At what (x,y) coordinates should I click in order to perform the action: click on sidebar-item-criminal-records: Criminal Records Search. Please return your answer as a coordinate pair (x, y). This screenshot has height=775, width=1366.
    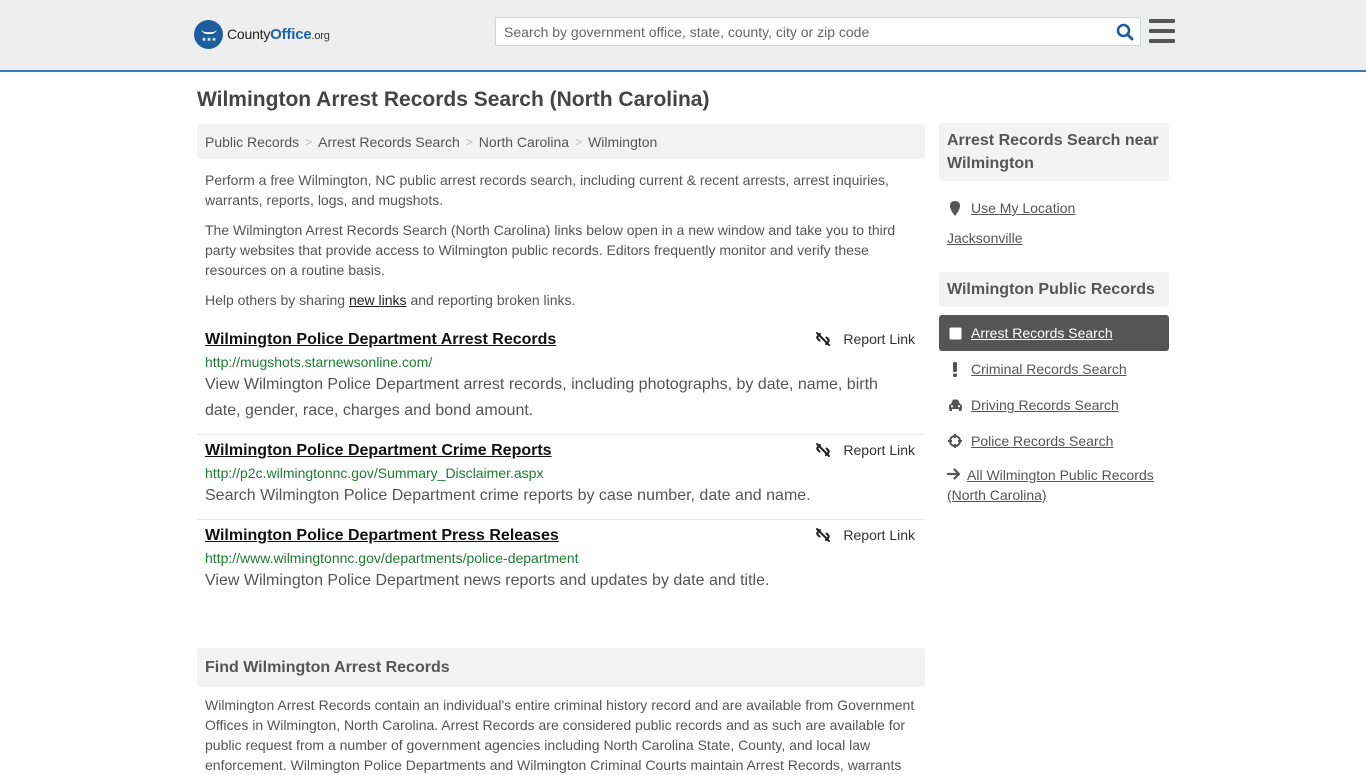
    Looking at the image, I should click on (1054, 369).